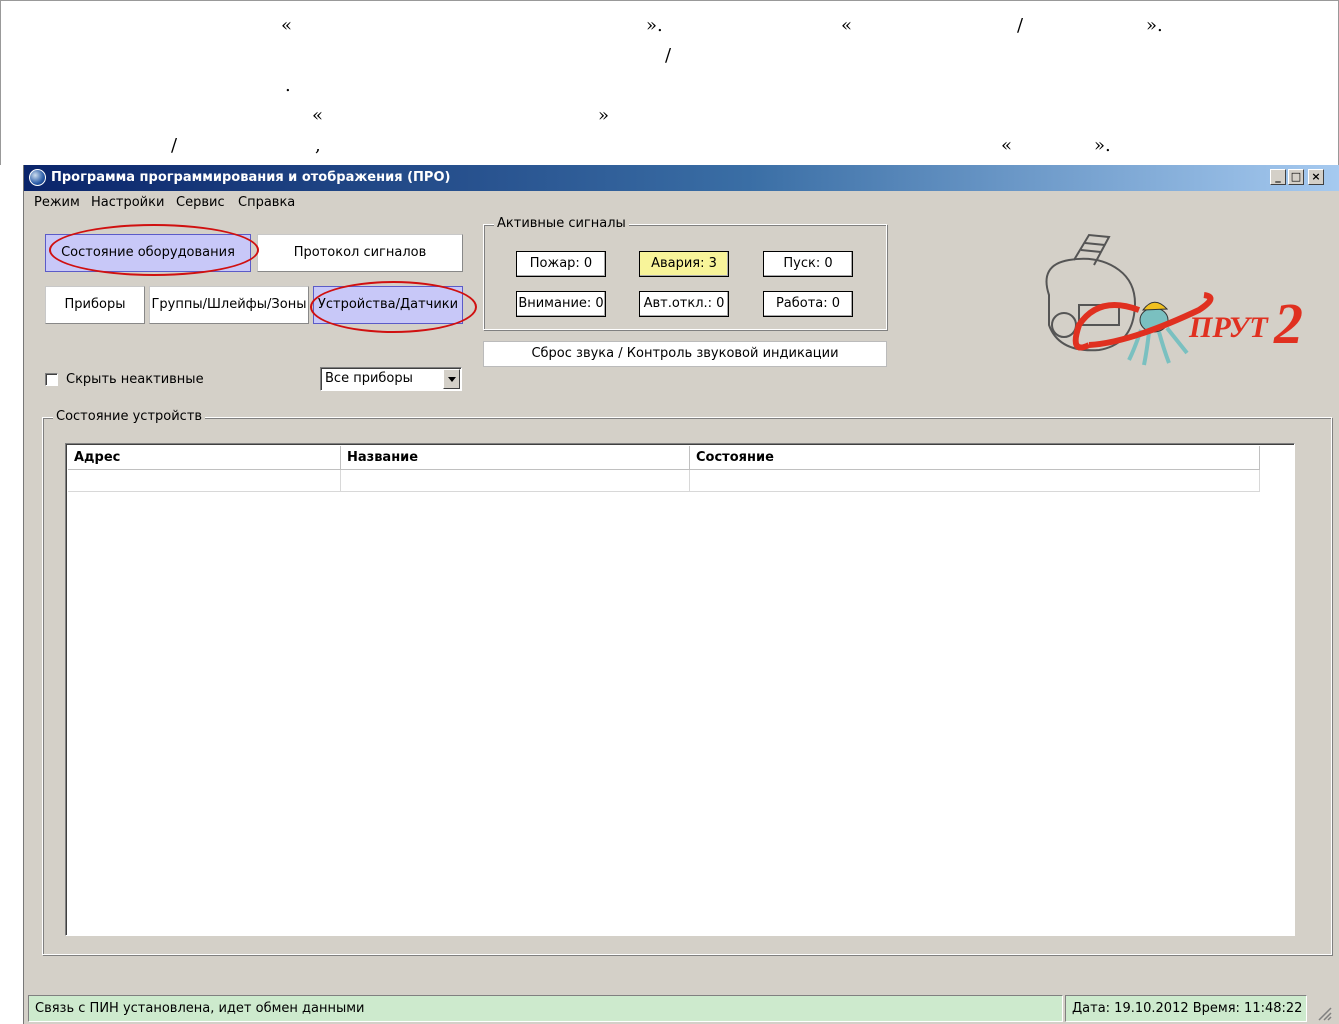 This screenshot has height=1024, width=1339. What do you see at coordinates (200, 202) in the screenshot?
I see `menu-service: Сервис` at bounding box center [200, 202].